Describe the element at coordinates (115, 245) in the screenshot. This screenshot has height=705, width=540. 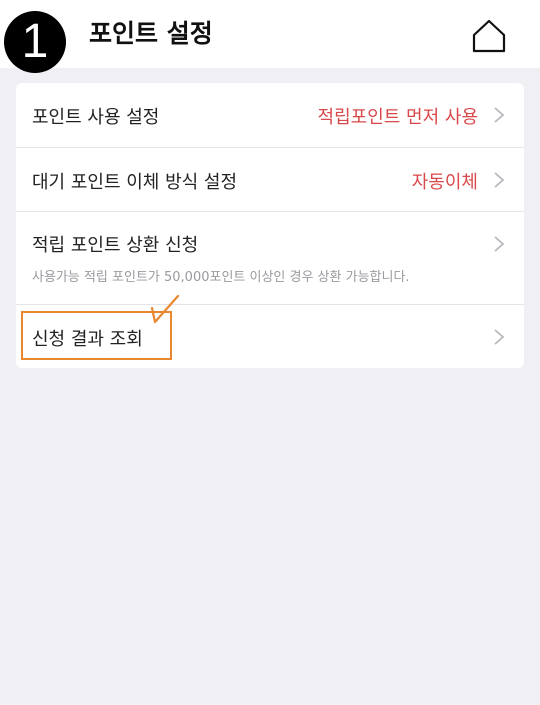
I see `setting-label: 적립 포인트 상환 신청` at that location.